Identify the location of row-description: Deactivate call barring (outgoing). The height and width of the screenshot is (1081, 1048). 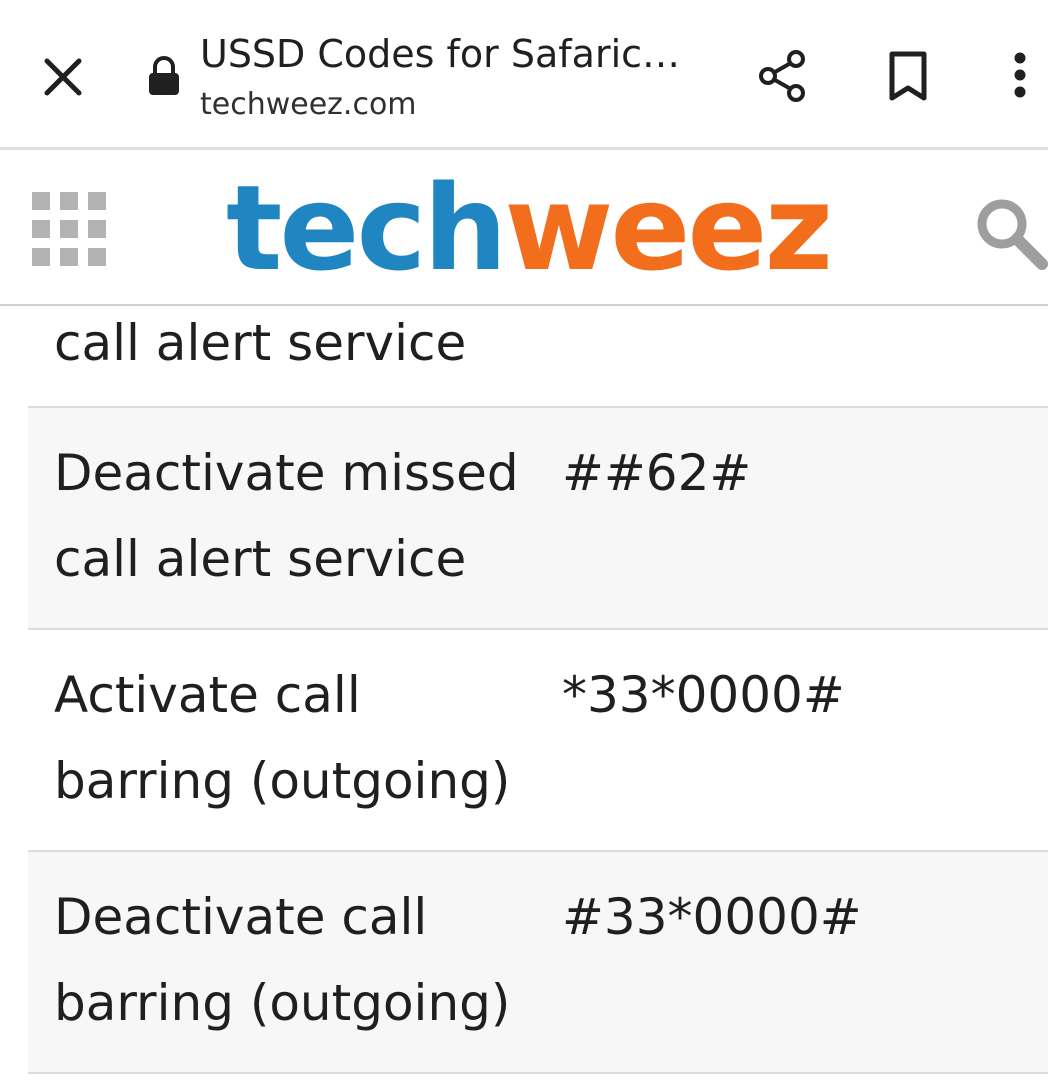
(282, 960).